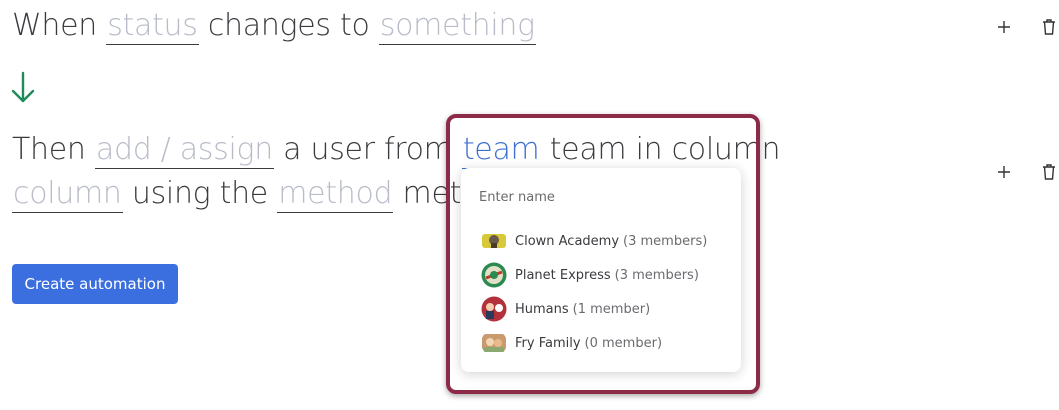 Image resolution: width=1059 pixels, height=410 pixels. What do you see at coordinates (152, 26) in the screenshot?
I see `trigger-field-select: status` at bounding box center [152, 26].